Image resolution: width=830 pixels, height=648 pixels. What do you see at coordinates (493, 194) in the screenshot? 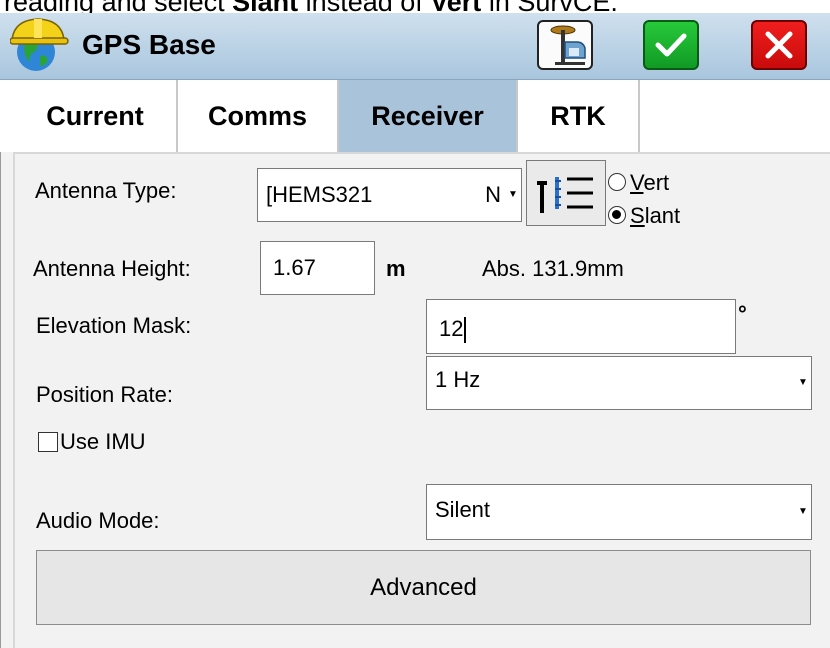
I see `antenna-type-suffix: N` at bounding box center [493, 194].